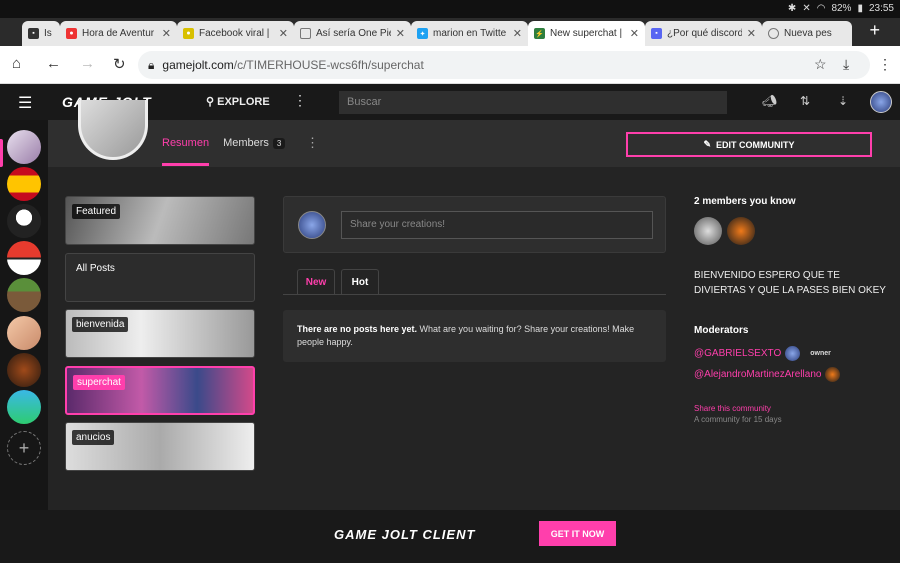 This screenshot has width=900, height=563. What do you see at coordinates (16, 63) in the screenshot?
I see `home-icon: ⌂` at bounding box center [16, 63].